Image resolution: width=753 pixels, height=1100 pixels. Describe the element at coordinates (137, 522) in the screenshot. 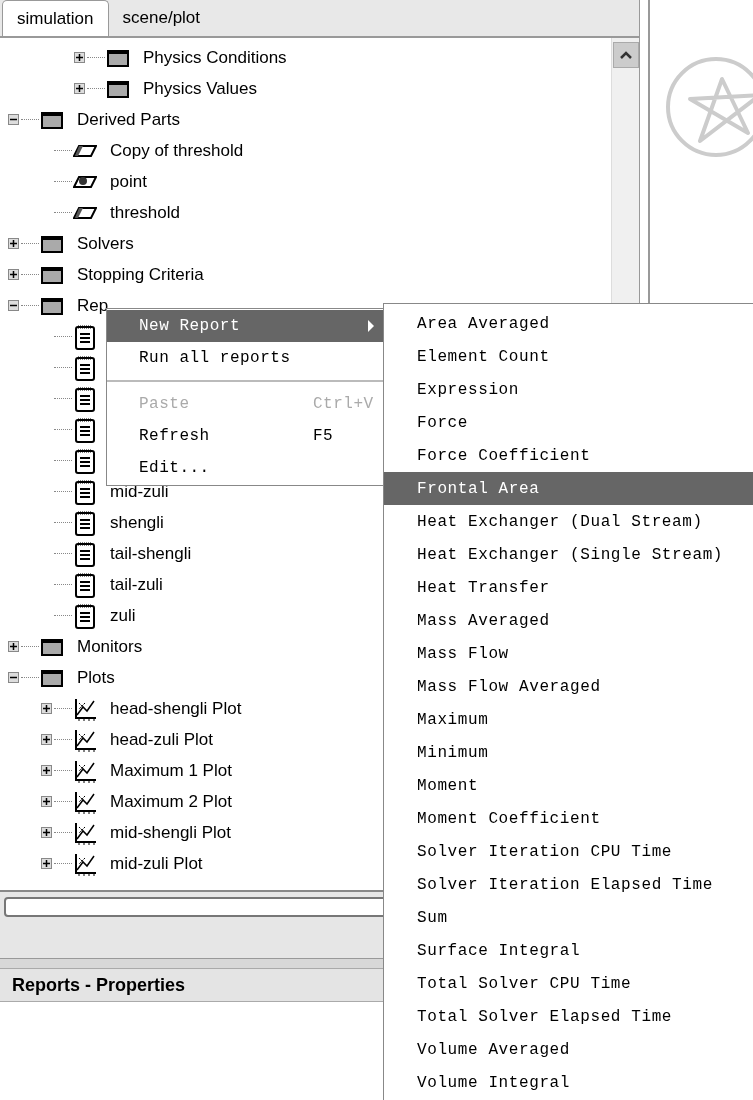

I see `tree-item-label: shengli` at that location.